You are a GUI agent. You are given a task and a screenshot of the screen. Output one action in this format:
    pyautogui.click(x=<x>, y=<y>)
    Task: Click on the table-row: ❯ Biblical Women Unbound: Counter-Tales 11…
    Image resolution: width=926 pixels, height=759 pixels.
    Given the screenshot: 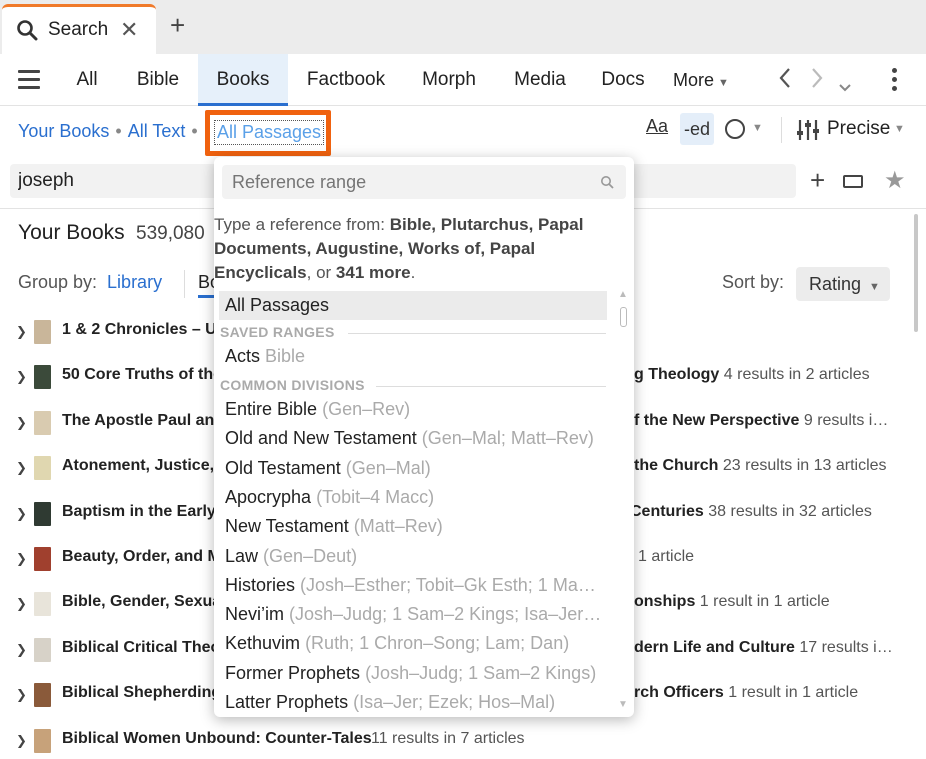 What is the action you would take?
    pyautogui.click(x=455, y=743)
    